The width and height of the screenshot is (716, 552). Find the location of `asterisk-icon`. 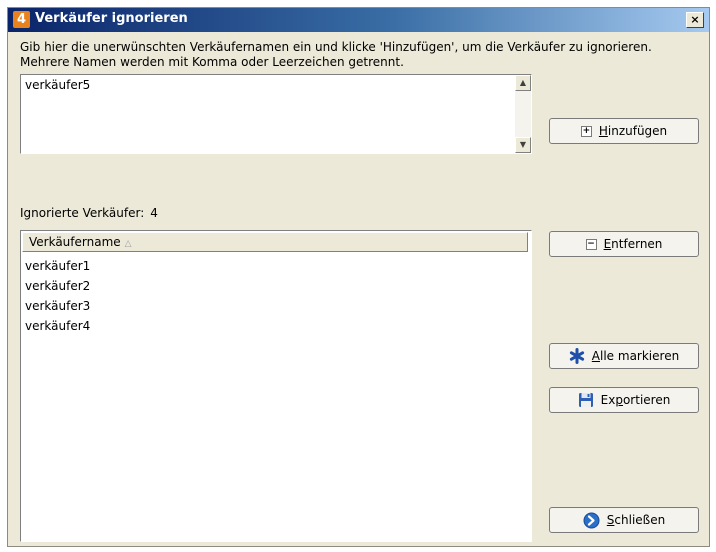

asterisk-icon is located at coordinates (577, 356).